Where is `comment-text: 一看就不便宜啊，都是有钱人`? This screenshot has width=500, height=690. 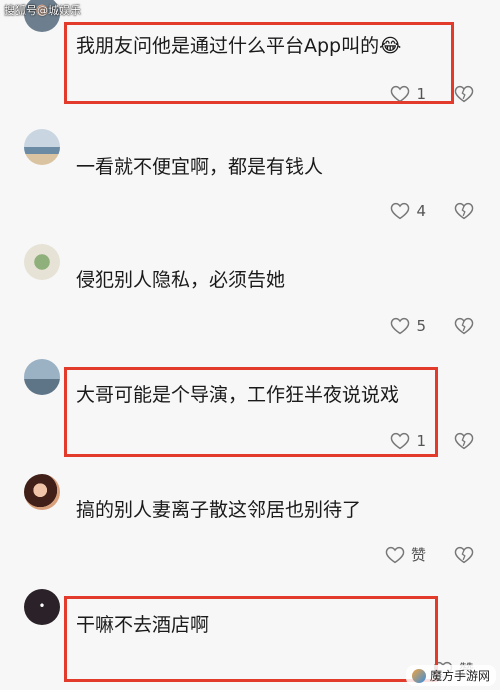
comment-text: 一看就不便宜啊，都是有钱人 is located at coordinates (200, 167).